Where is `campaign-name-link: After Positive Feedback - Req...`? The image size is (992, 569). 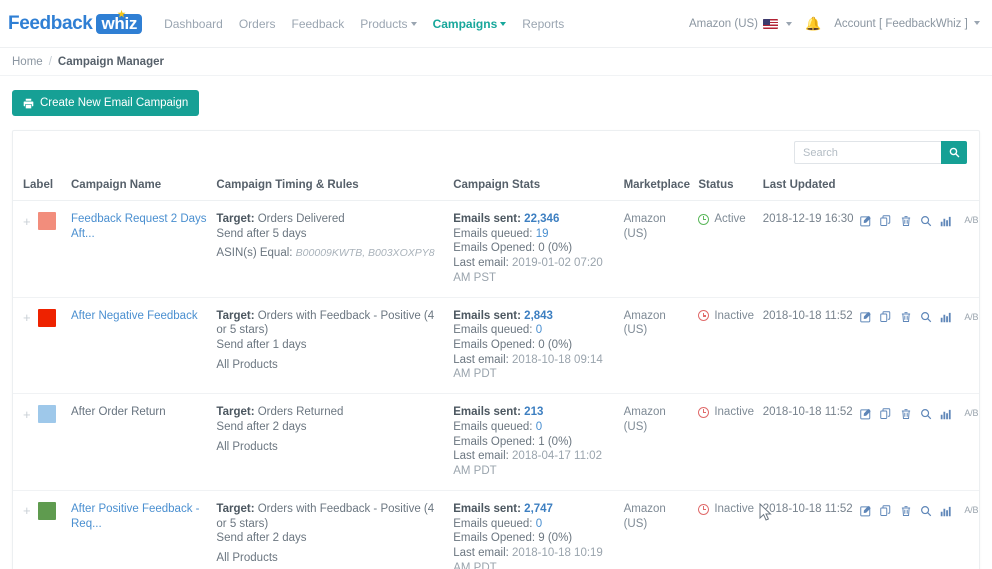 campaign-name-link: After Positive Feedback - Req... is located at coordinates (135, 516).